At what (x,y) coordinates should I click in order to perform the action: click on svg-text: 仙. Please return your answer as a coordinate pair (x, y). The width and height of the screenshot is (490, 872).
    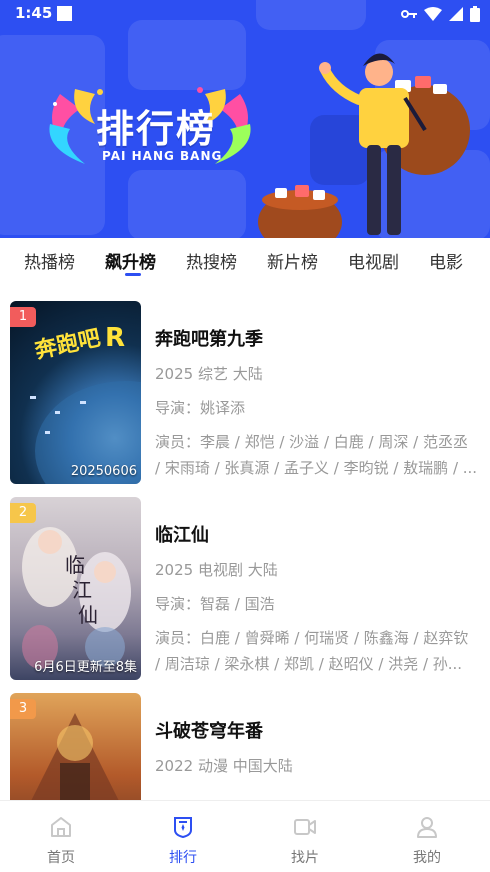
    Looking at the image, I should click on (88, 615).